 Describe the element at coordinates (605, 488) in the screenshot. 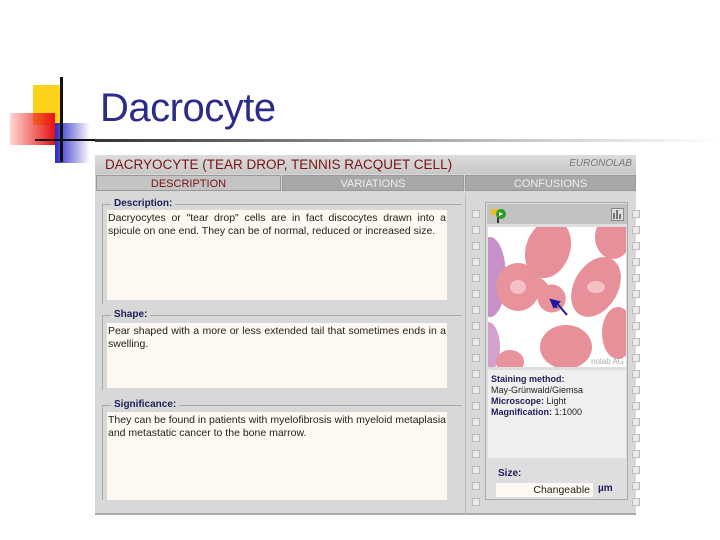

I see `size-unit: µm` at that location.